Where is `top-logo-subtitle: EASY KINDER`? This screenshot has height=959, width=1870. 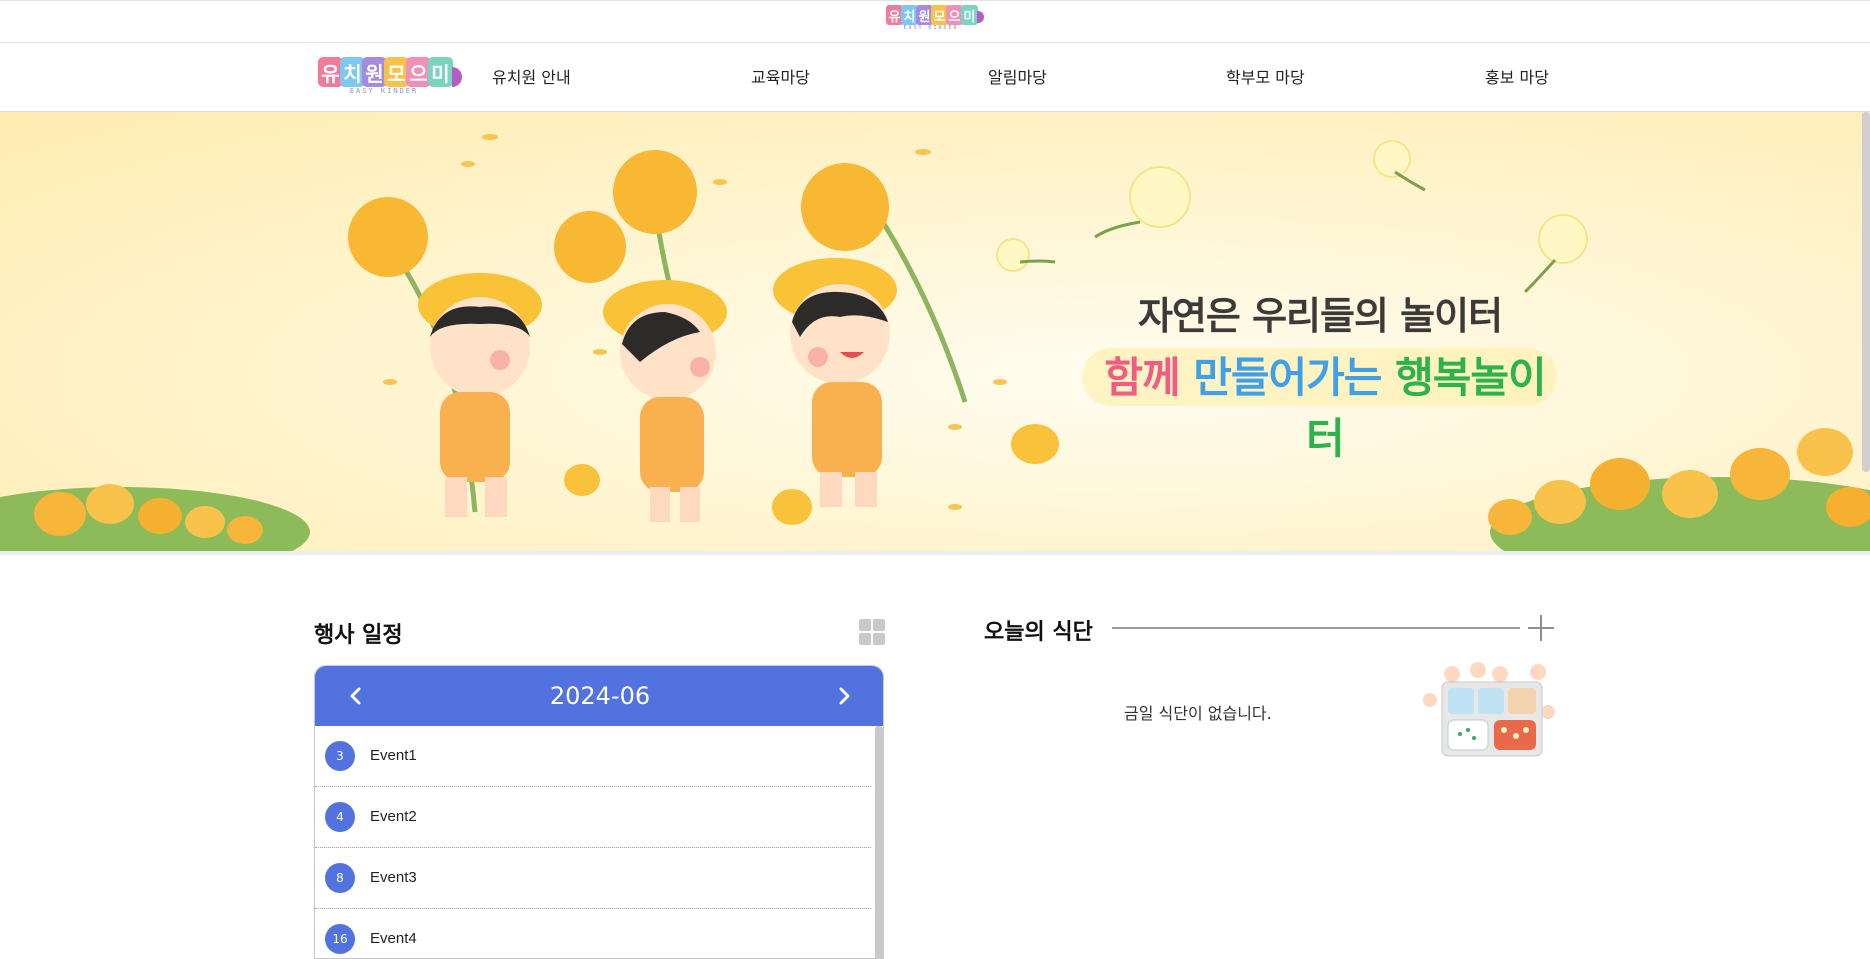 top-logo-subtitle: EASY KINDER is located at coordinates (931, 28).